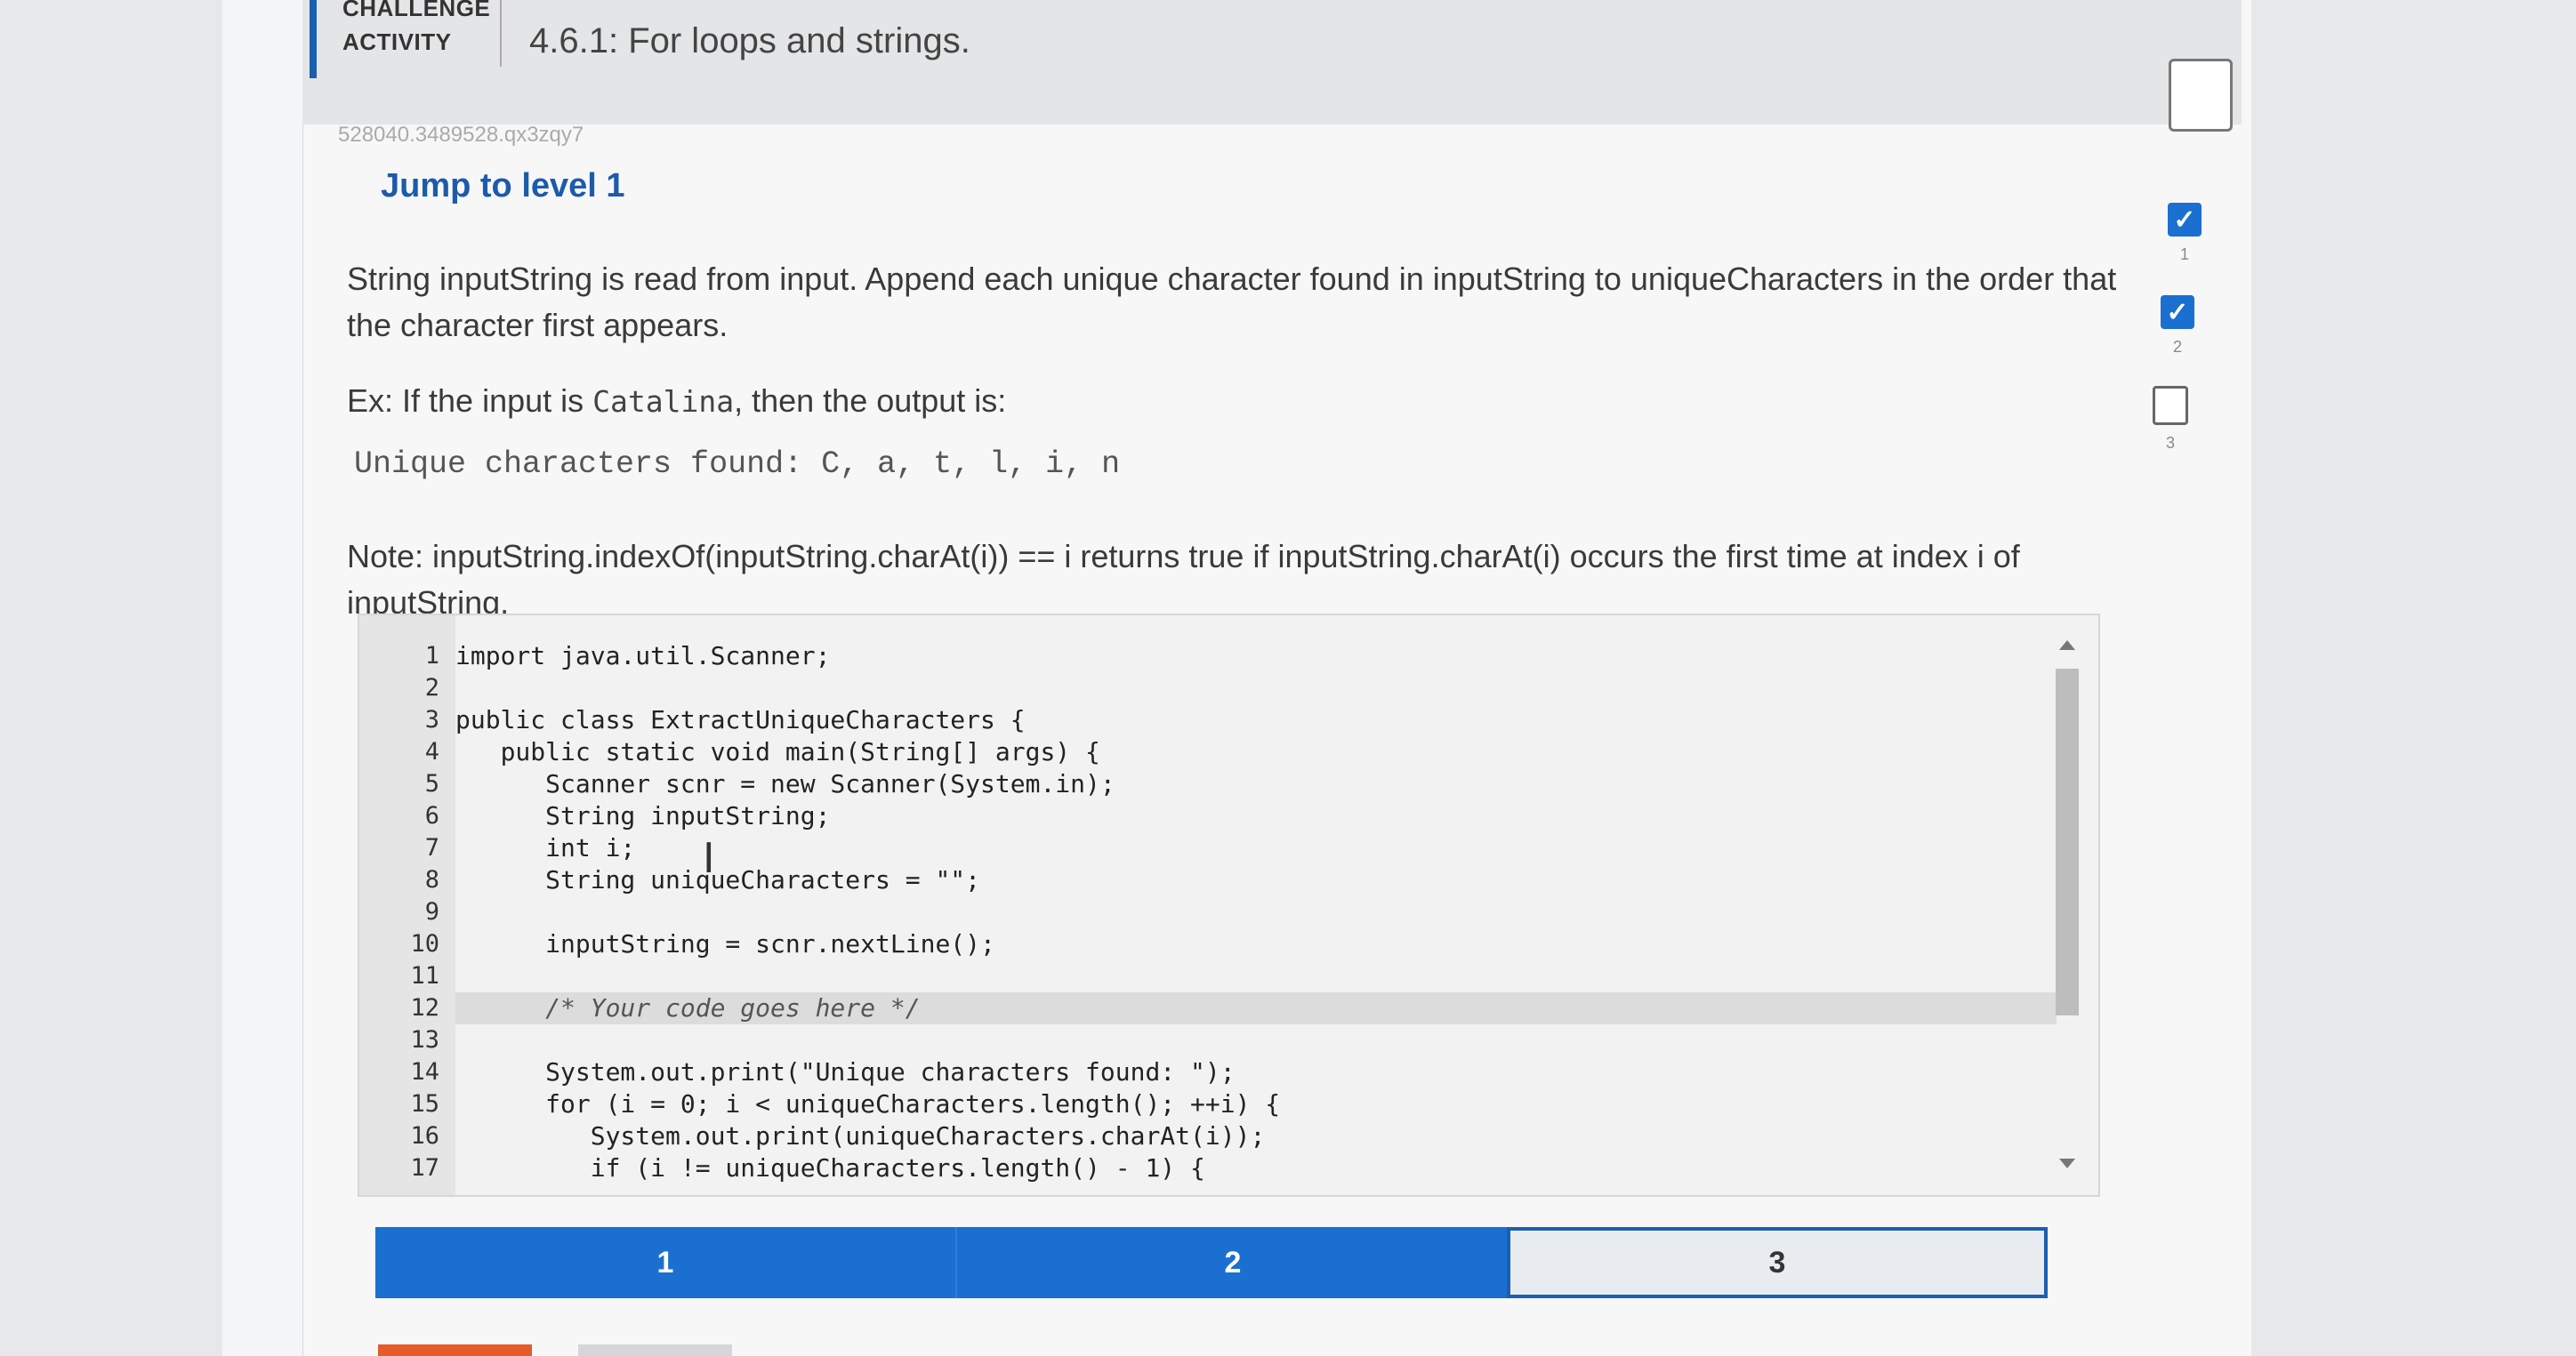  Describe the element at coordinates (1232, 1262) in the screenshot. I see `level-tab-2: 2` at that location.